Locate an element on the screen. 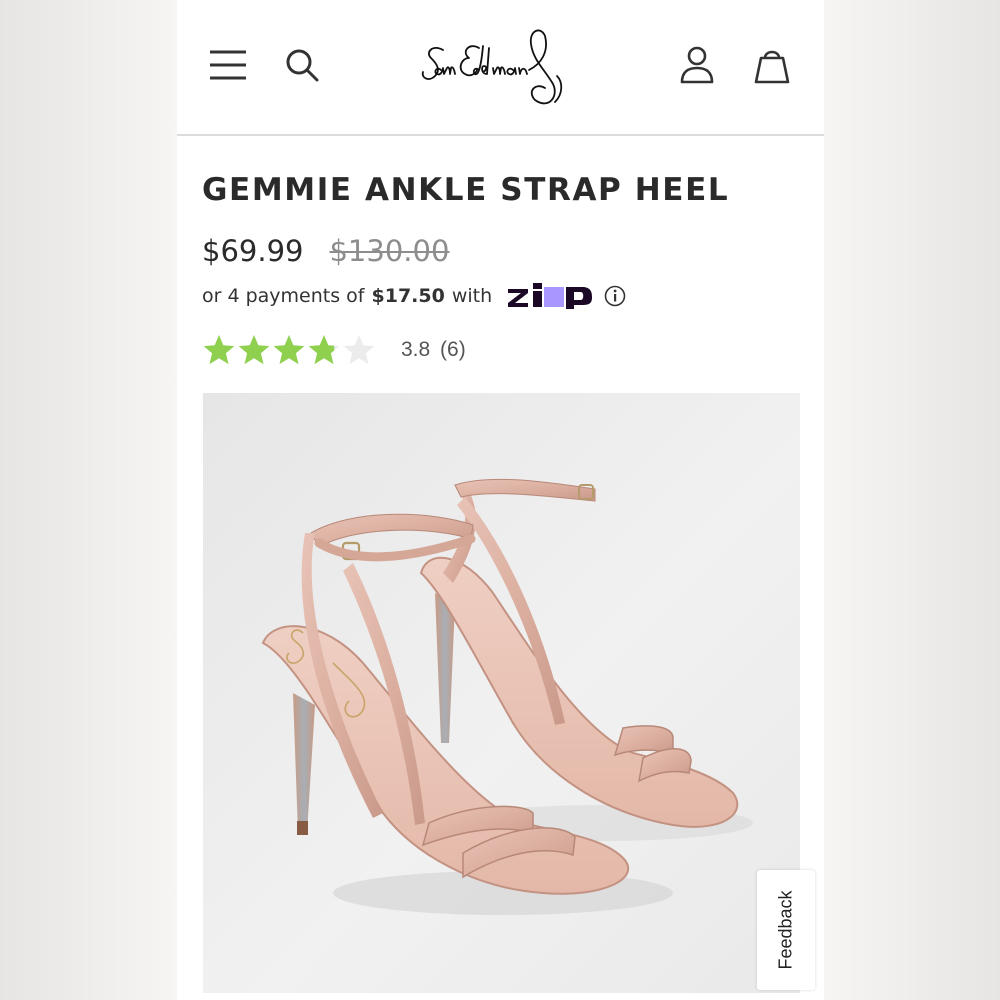 This screenshot has height=1000, width=1000. star-rating is located at coordinates (289, 350).